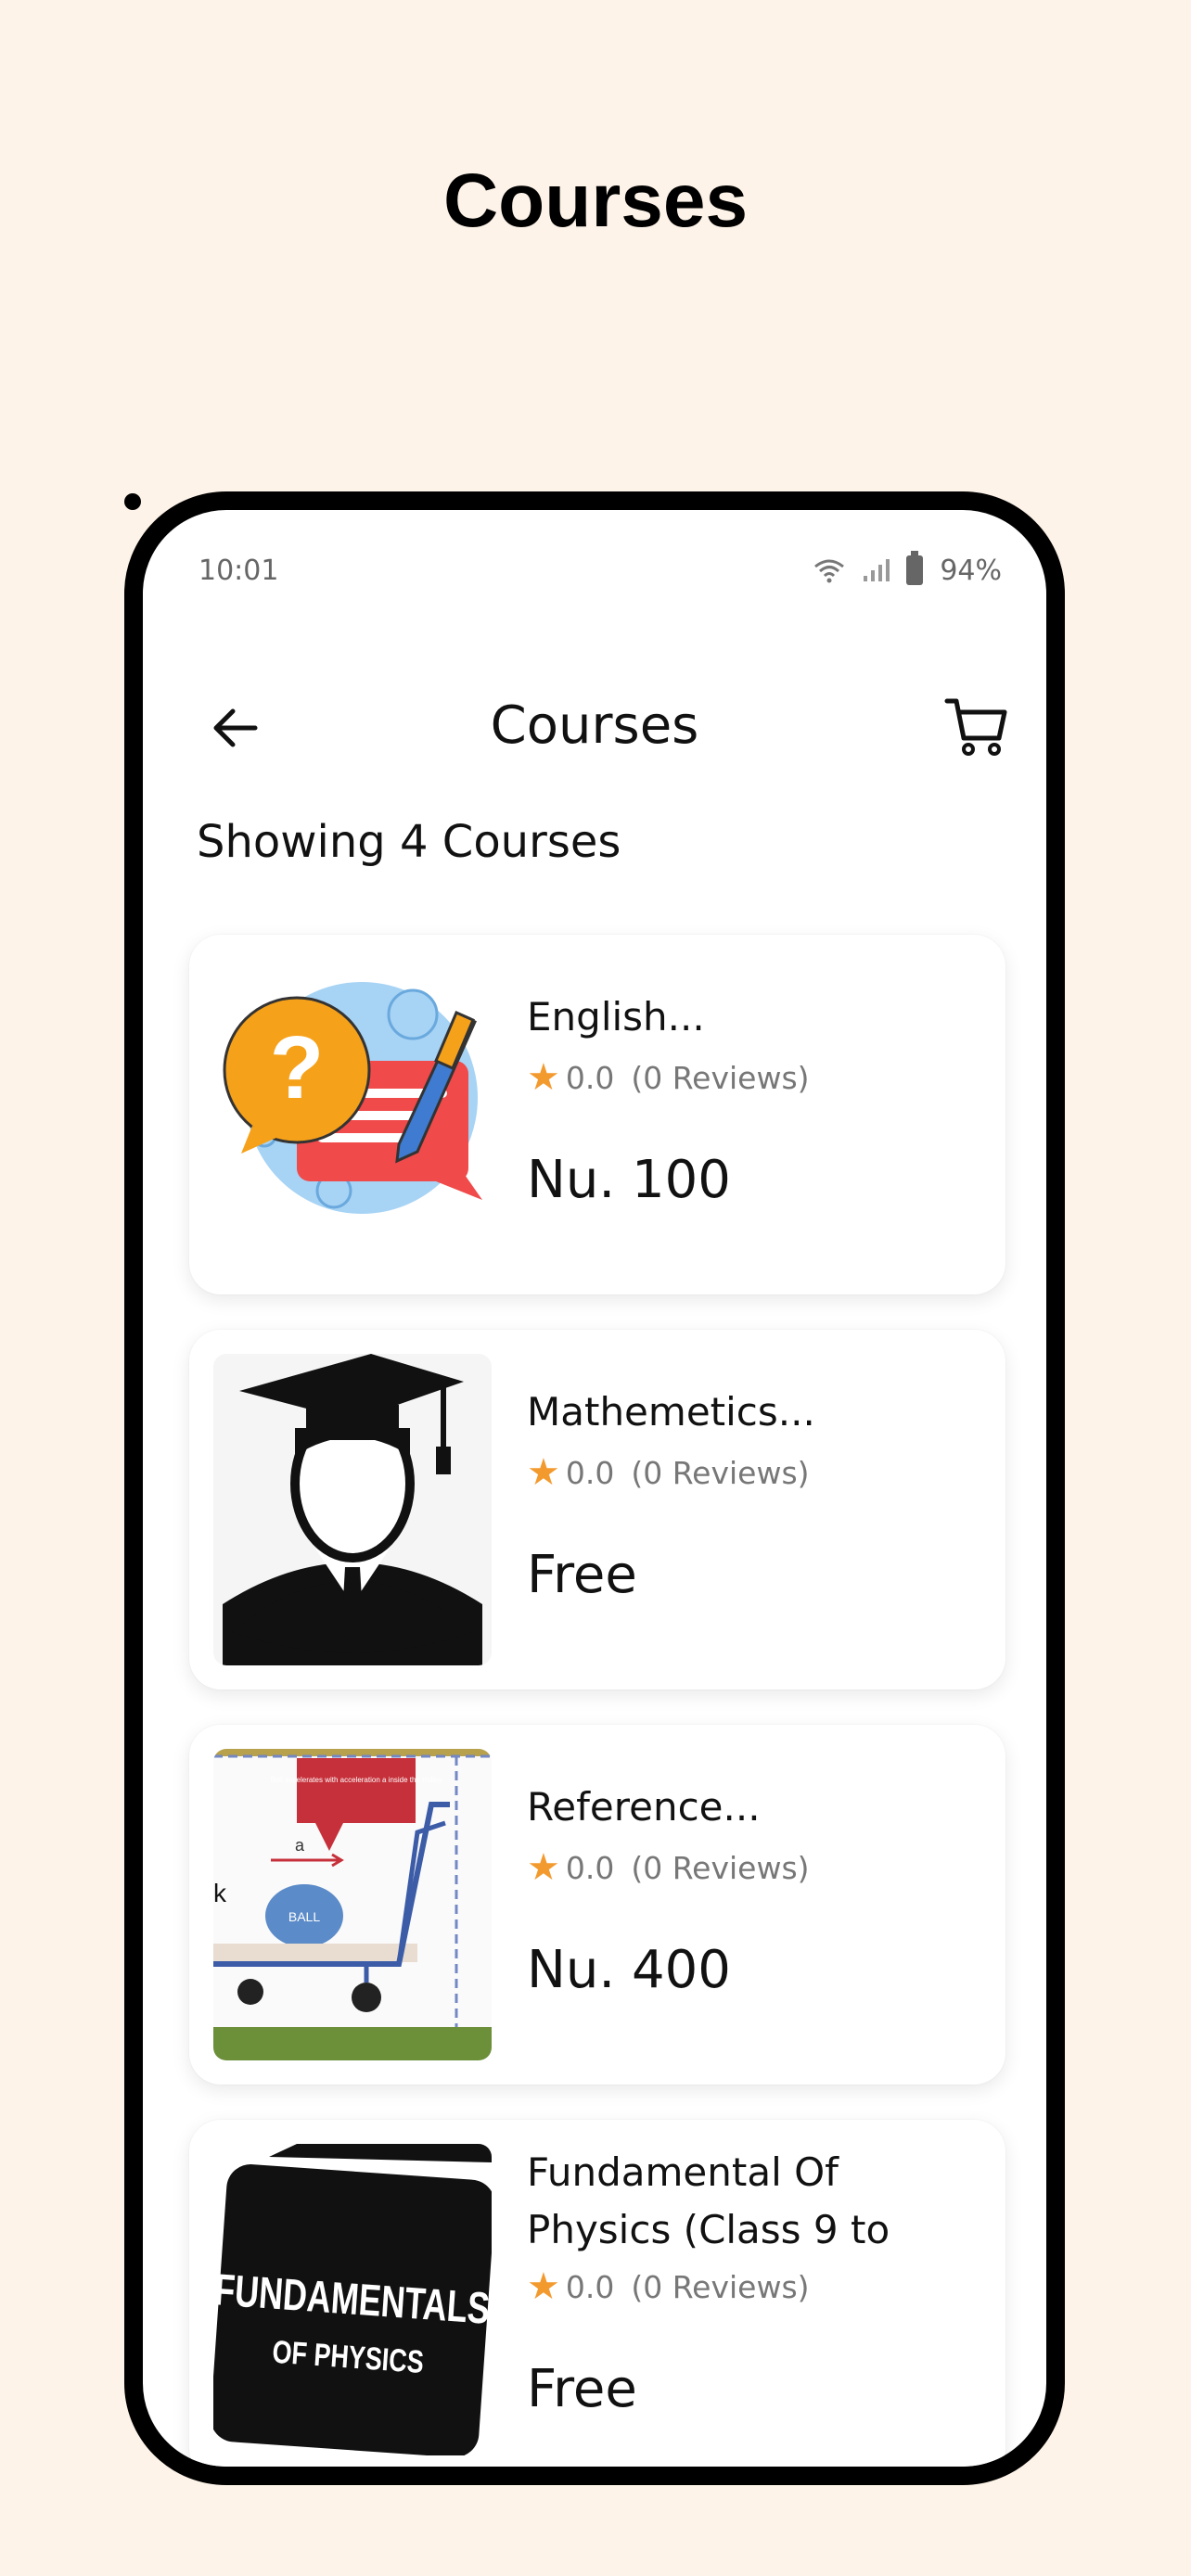  Describe the element at coordinates (594, 726) in the screenshot. I see `app-title: Courses` at that location.